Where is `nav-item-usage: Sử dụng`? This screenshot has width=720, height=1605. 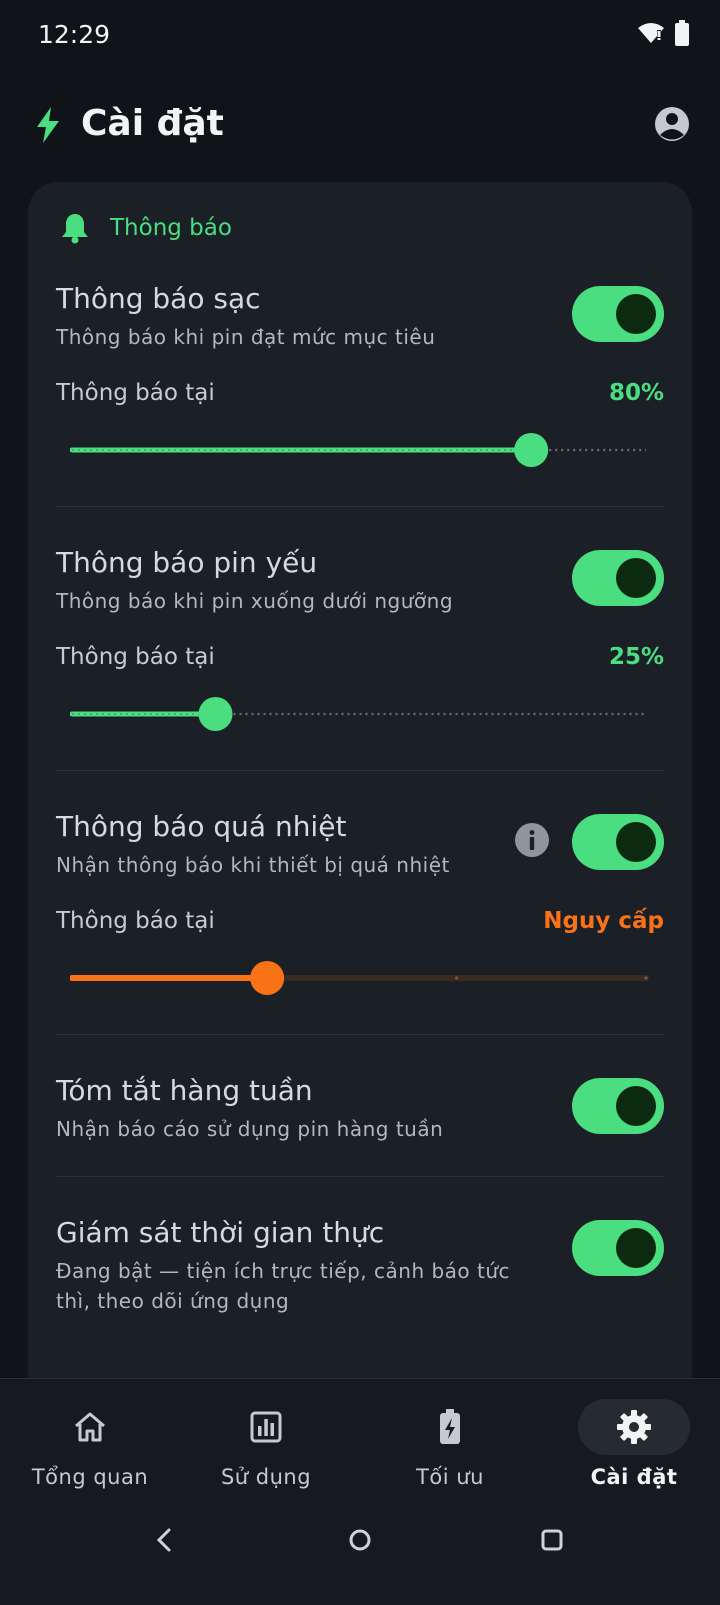
nav-item-usage: Sử dụng is located at coordinates (266, 1439).